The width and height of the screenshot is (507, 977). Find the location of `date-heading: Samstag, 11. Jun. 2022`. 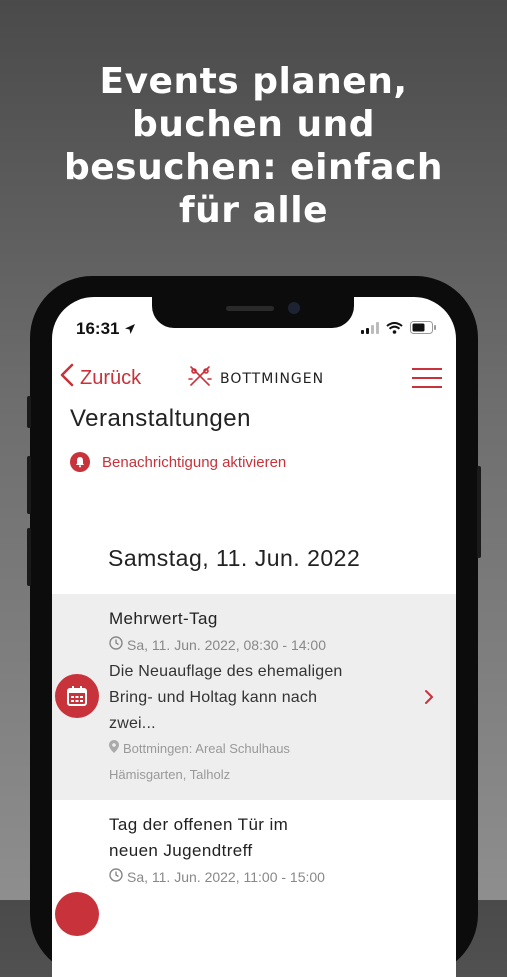

date-heading: Samstag, 11. Jun. 2022 is located at coordinates (234, 558).